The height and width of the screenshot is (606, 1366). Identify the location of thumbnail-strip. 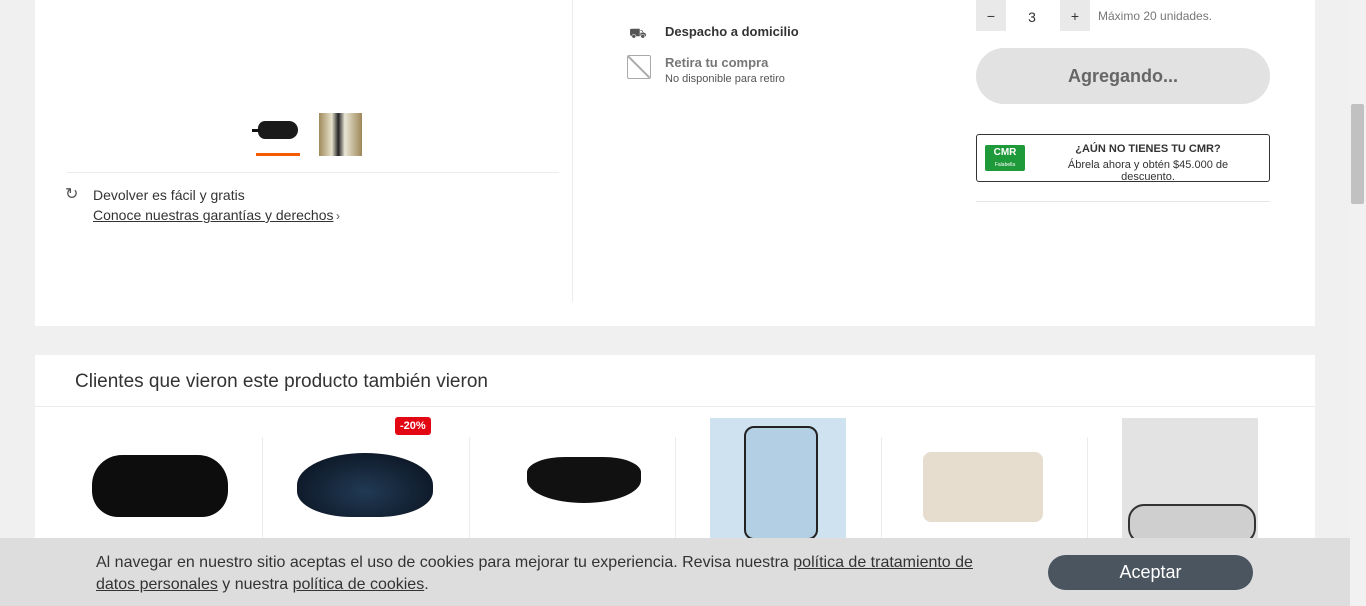
(307, 134).